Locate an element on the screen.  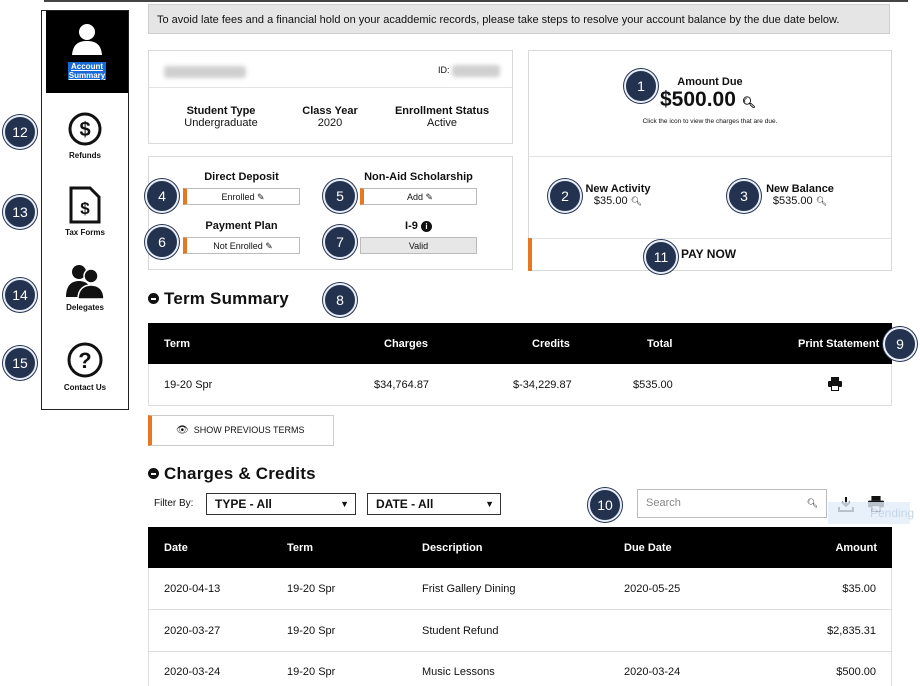
nav-tax-forms-label: Tax Forms is located at coordinates (85, 232).